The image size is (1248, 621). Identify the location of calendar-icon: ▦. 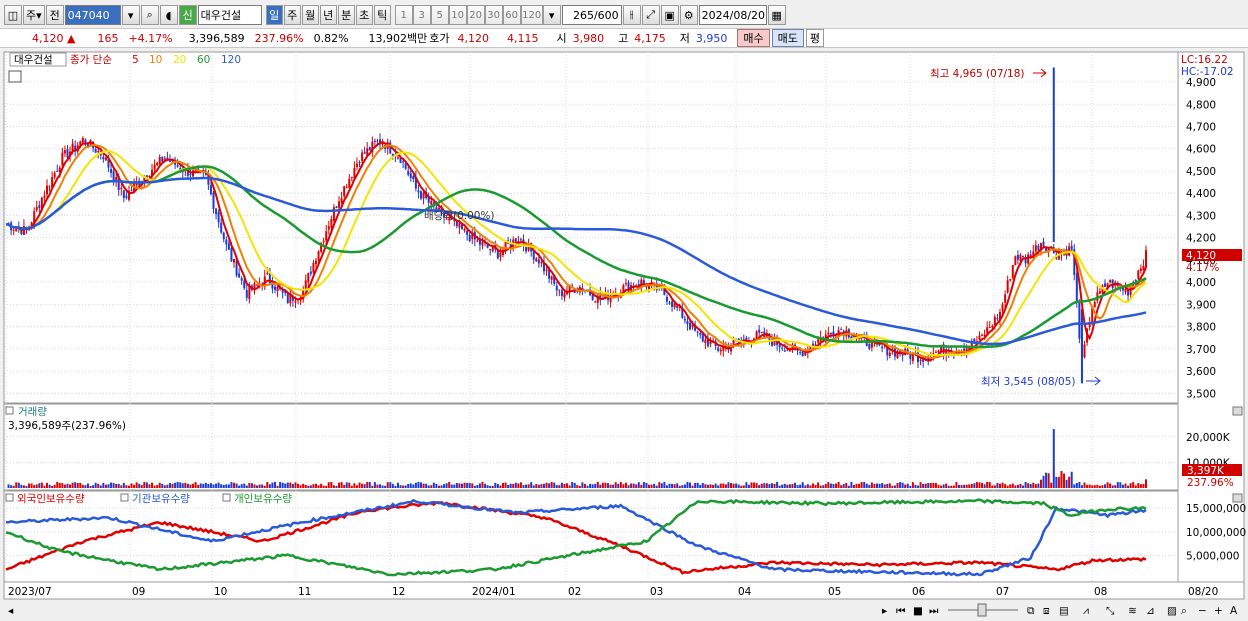
(776, 15).